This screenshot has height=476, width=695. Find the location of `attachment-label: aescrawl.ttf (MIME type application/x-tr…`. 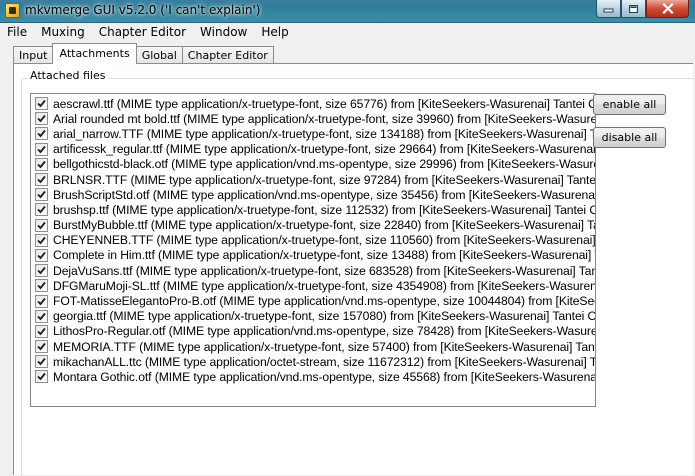

attachment-label: aescrawl.ttf (MIME type application/x-tr… is located at coordinates (324, 103).